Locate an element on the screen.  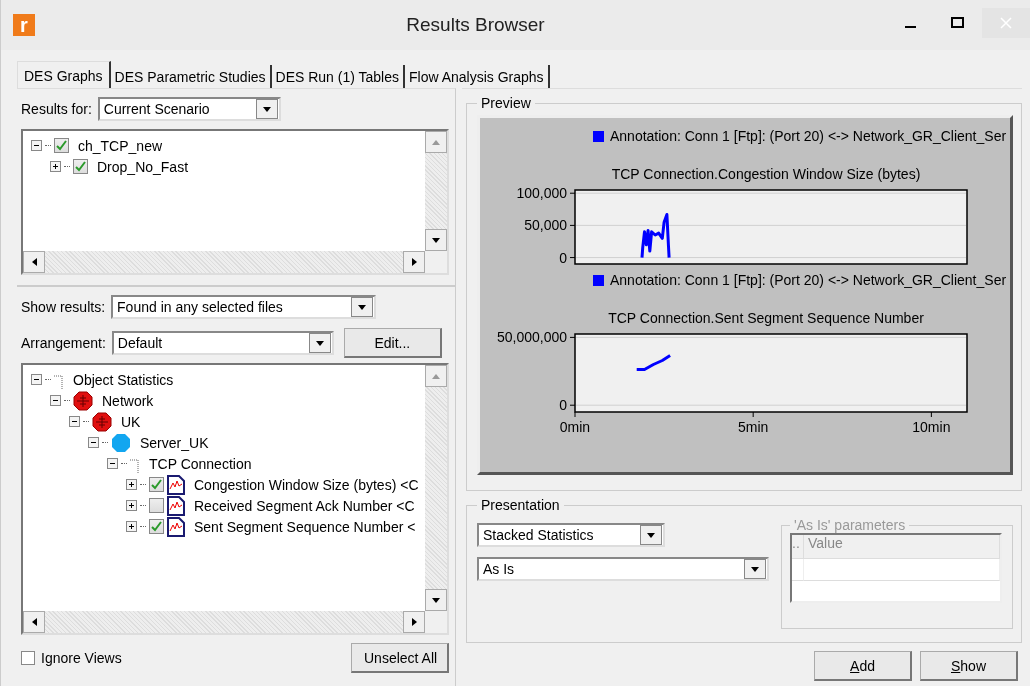
field-label: Arrangement: is located at coordinates (63, 343).